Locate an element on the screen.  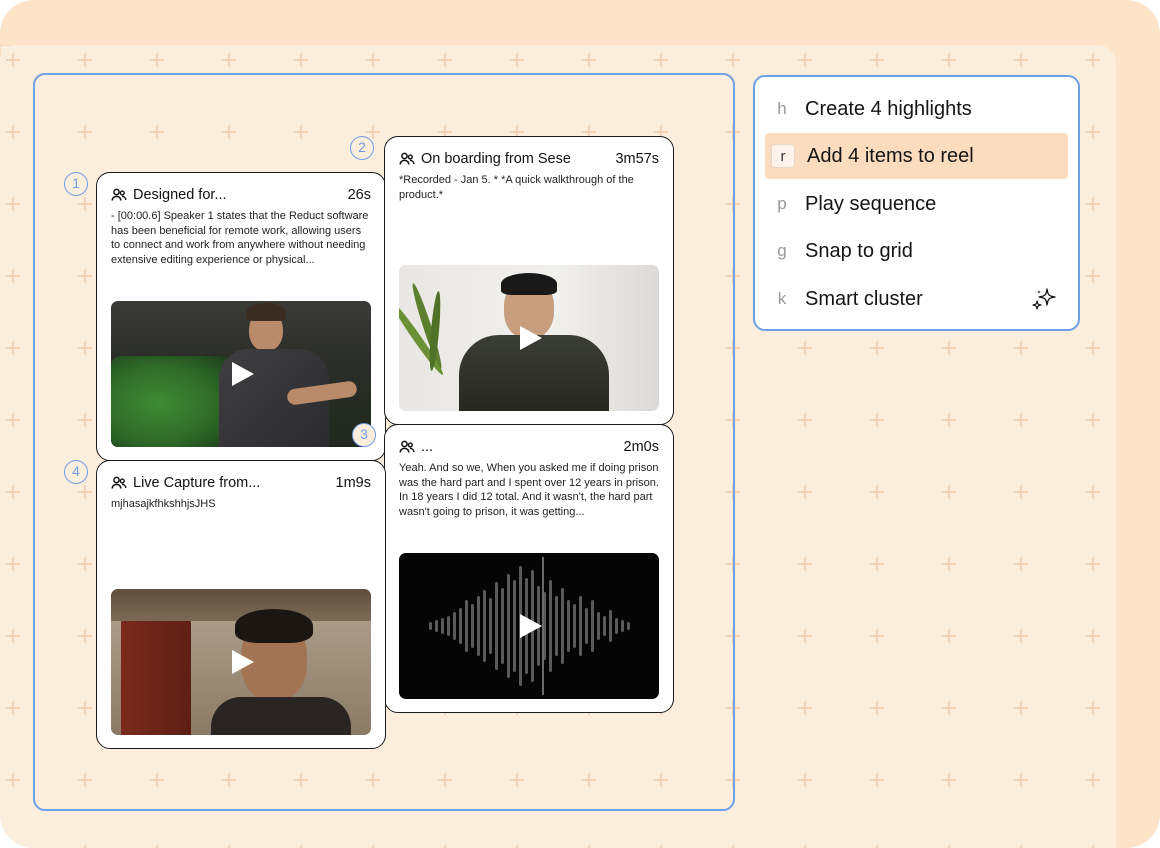
card-title-group: On boarding from Sese is located at coordinates (485, 159).